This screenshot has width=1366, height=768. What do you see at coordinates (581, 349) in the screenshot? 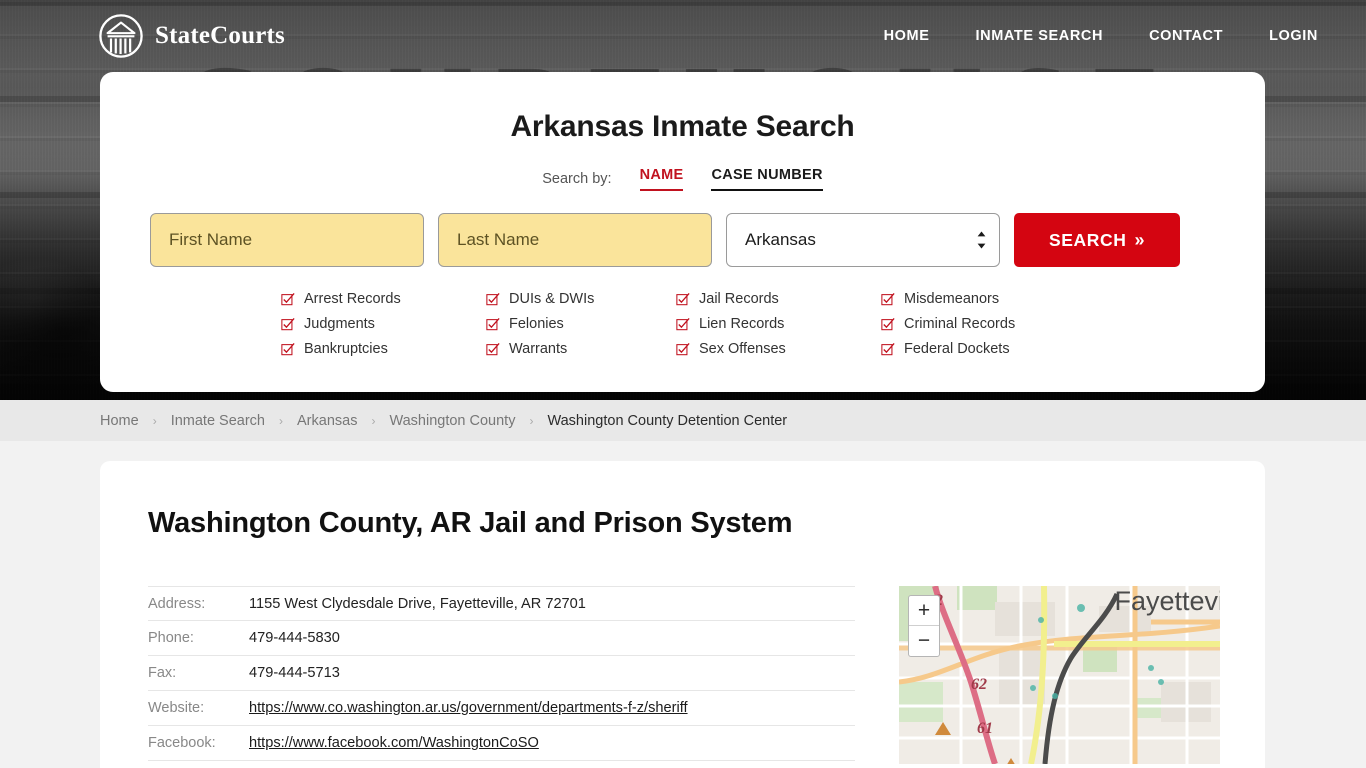
I see `record-type-item: Warrants` at bounding box center [581, 349].